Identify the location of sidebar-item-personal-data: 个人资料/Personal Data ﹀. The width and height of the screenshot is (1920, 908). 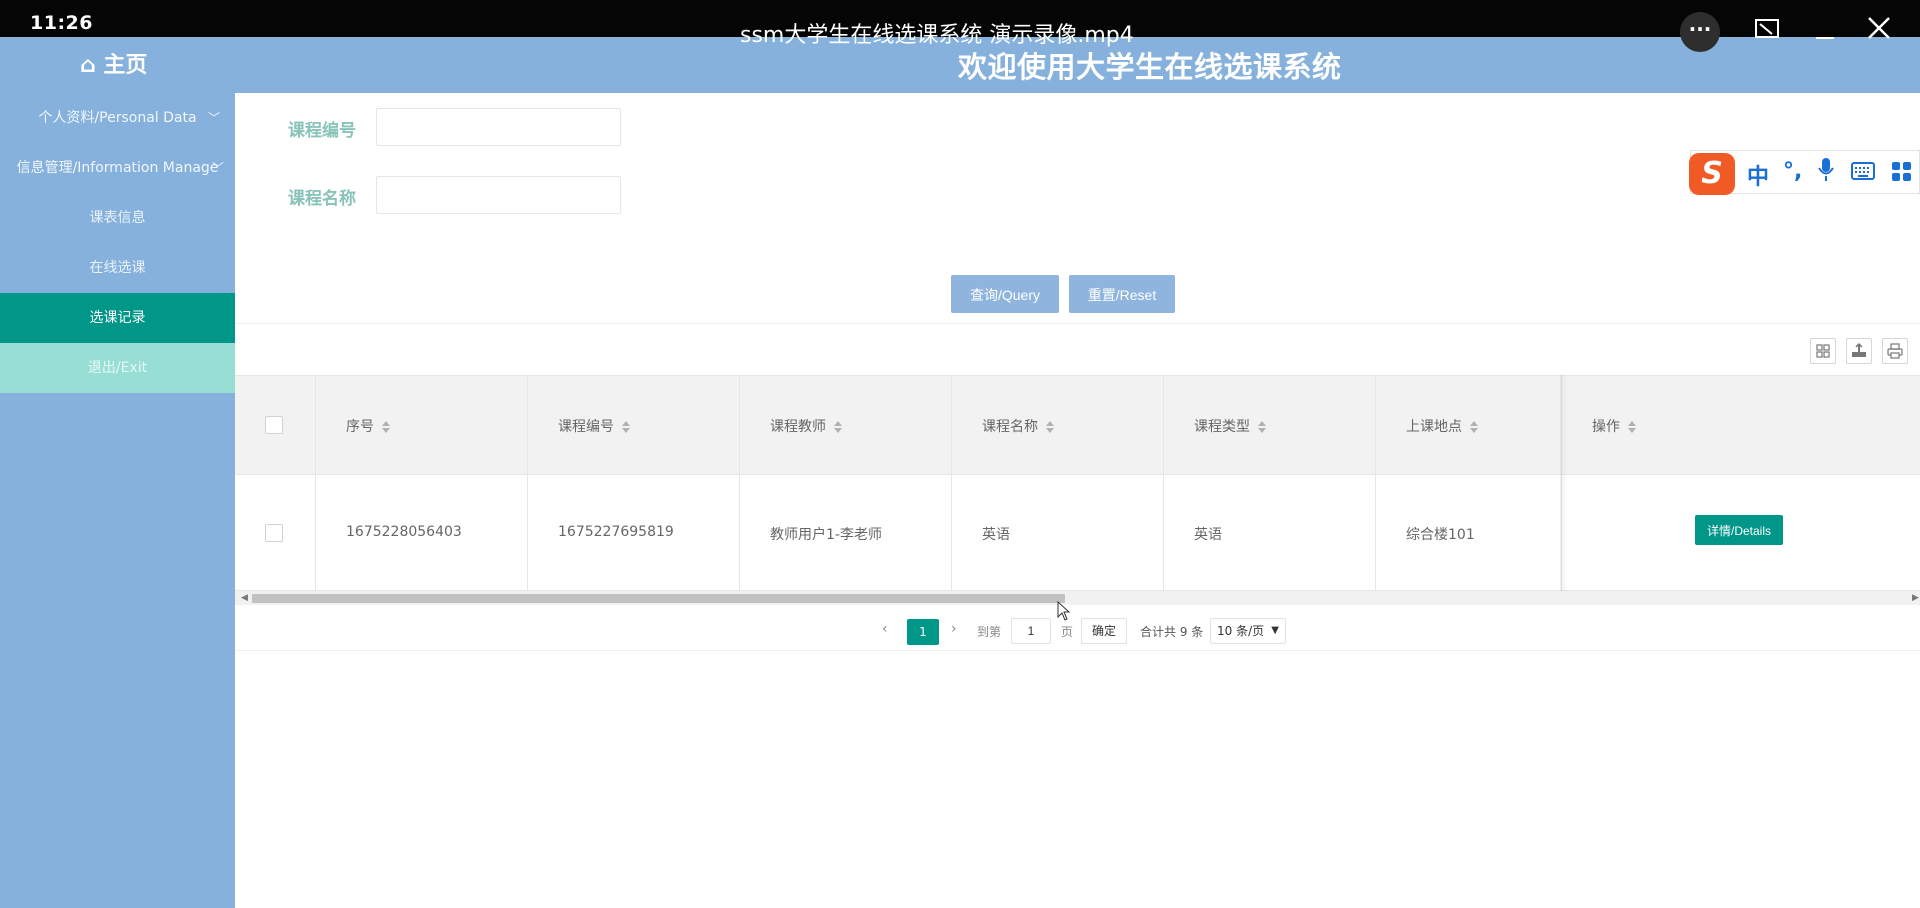
(117, 118).